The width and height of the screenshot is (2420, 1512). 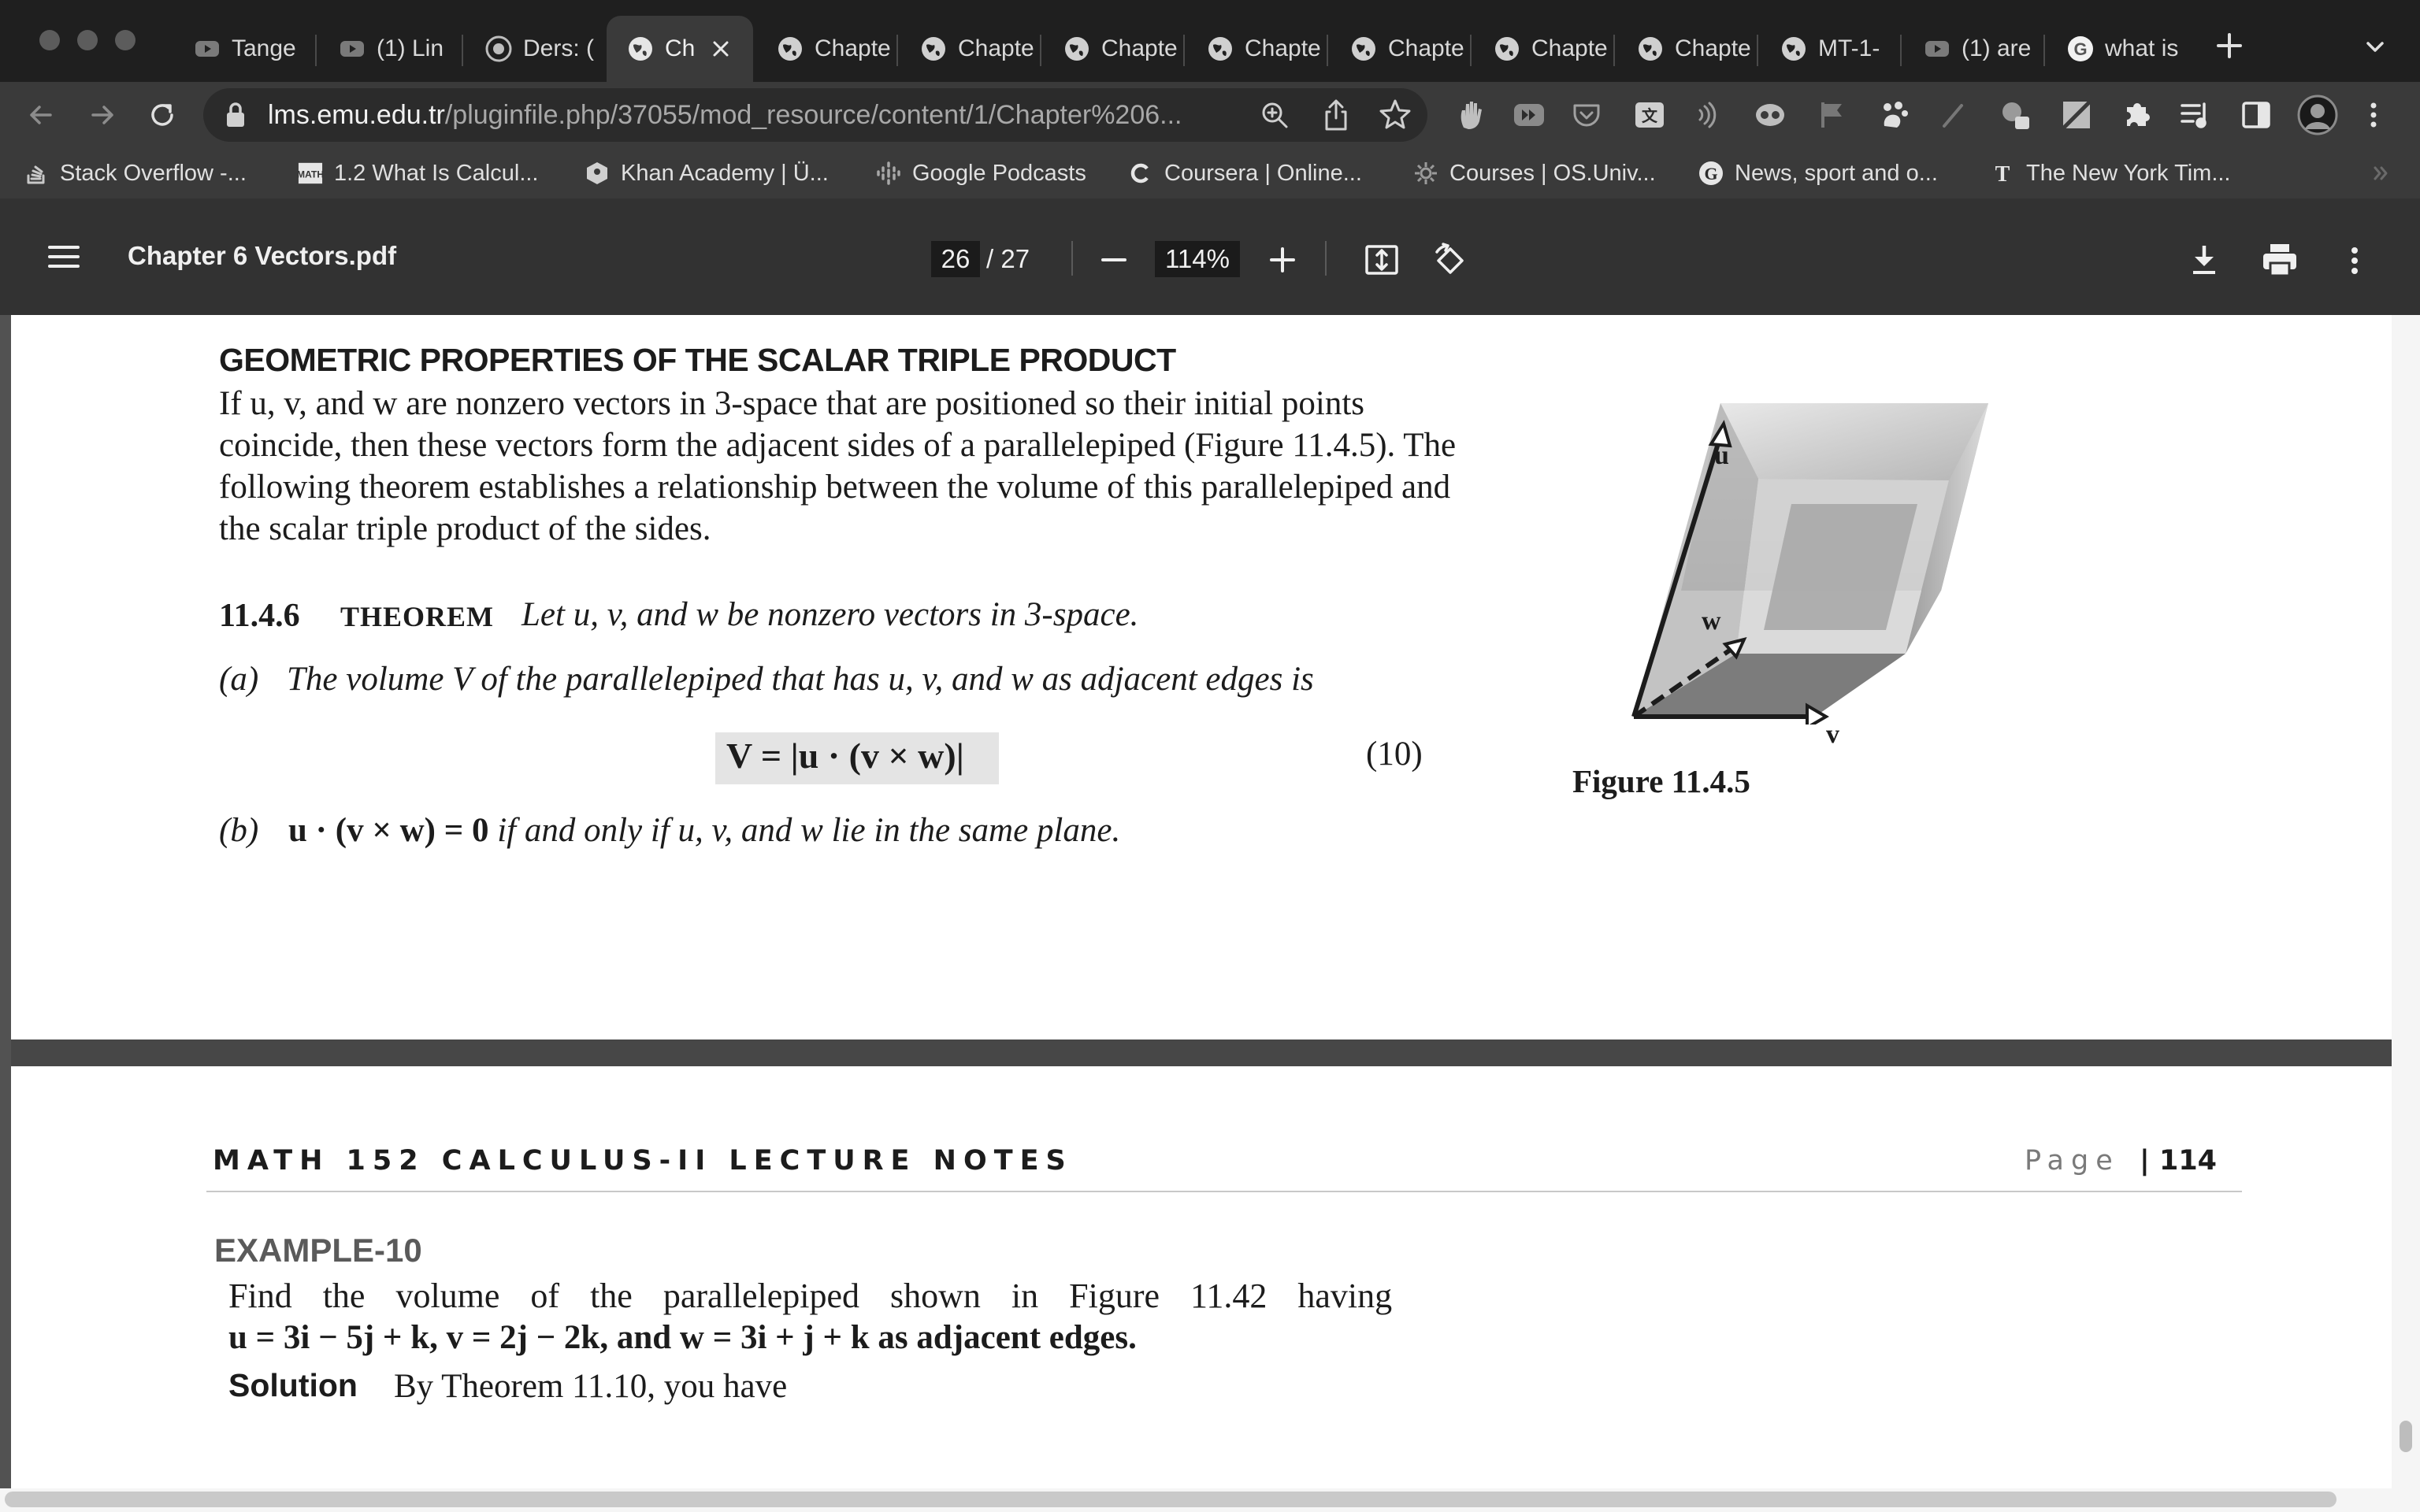 I want to click on header-rule, so click(x=1224, y=1191).